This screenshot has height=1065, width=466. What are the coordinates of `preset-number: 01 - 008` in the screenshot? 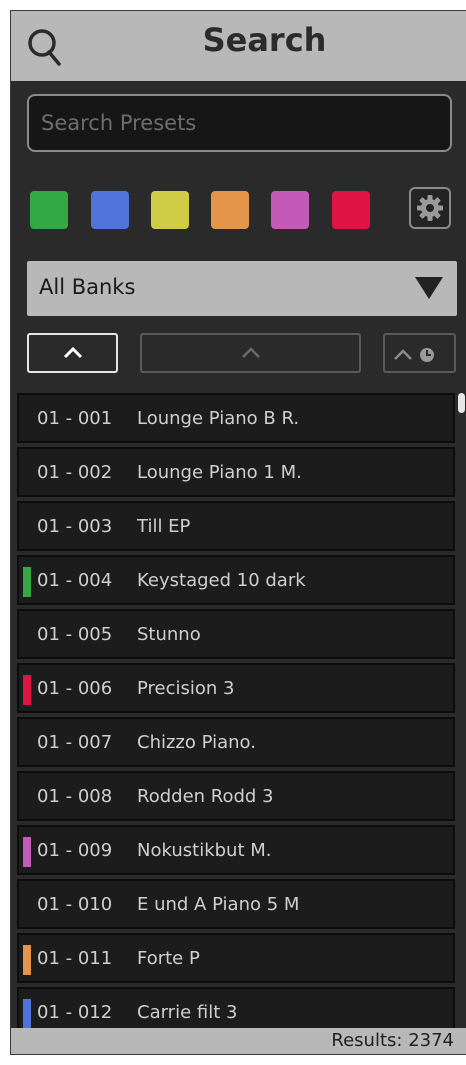 It's located at (75, 796).